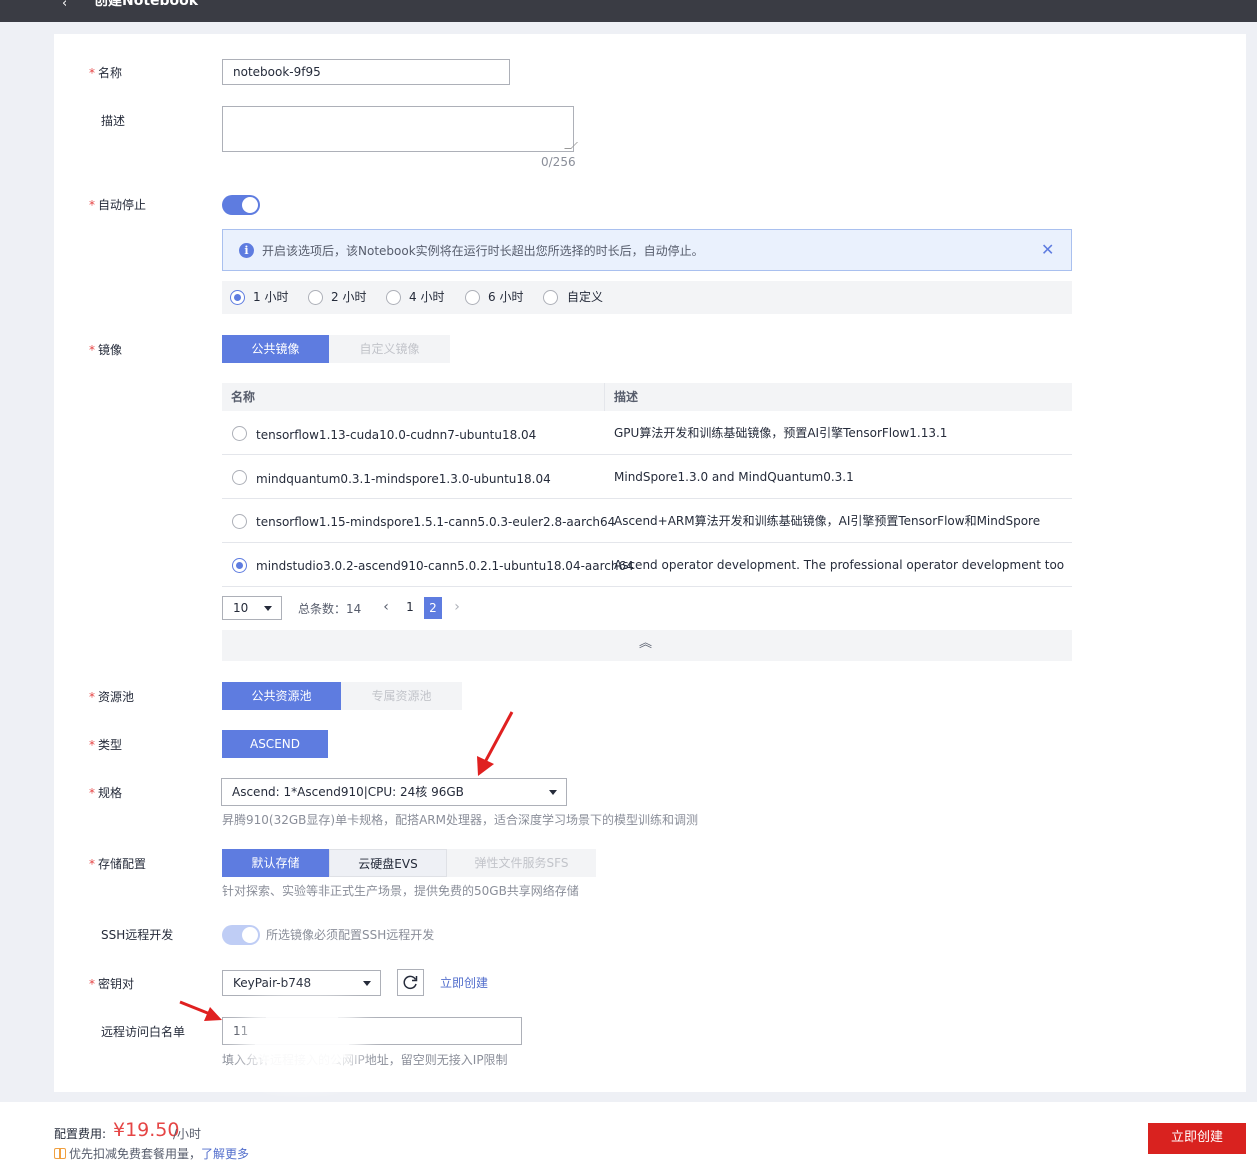  I want to click on tab-evs-storage: 云硬盘EVS, so click(388, 863).